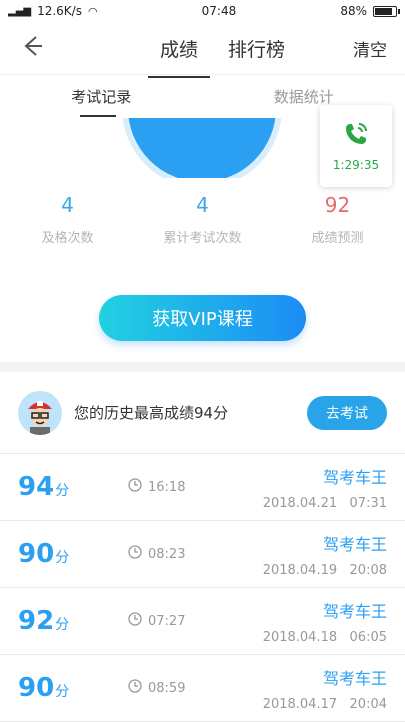 The image size is (405, 722). I want to click on record-time: 06:05, so click(368, 637).